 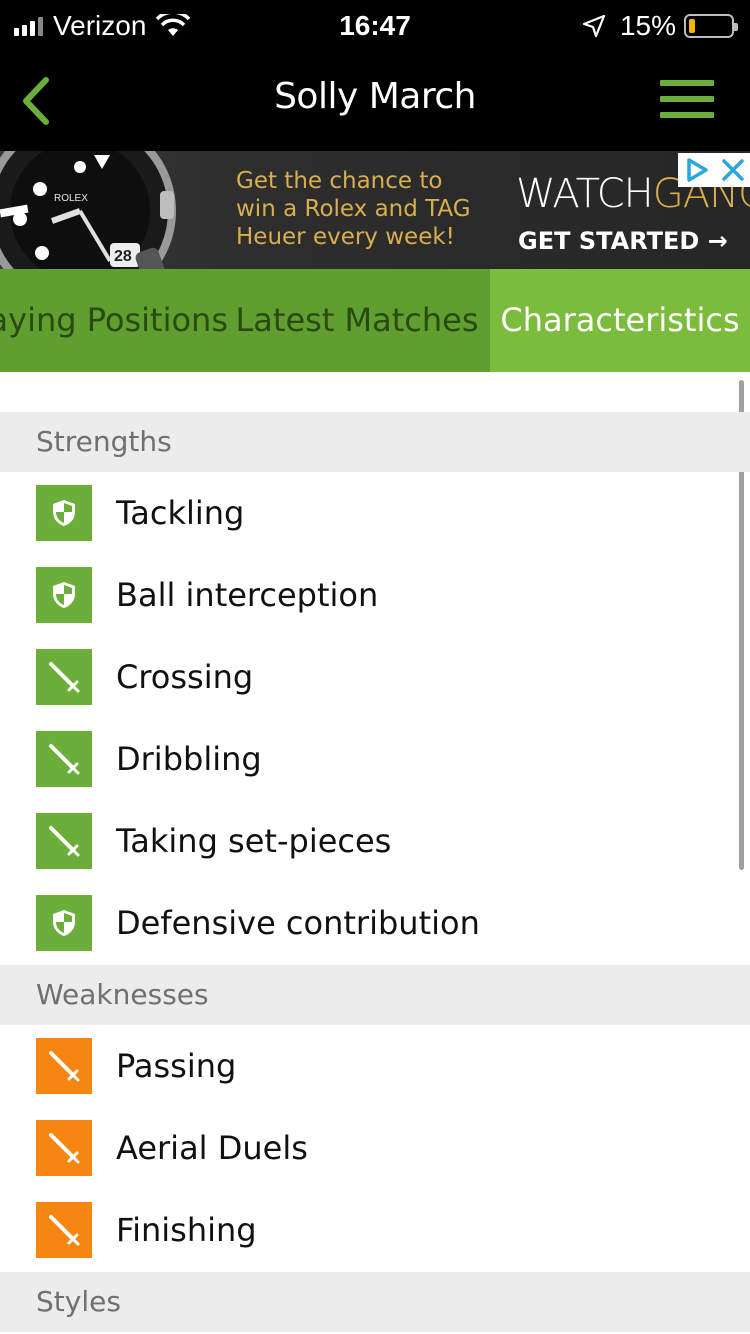 What do you see at coordinates (339, 181) in the screenshot?
I see `ad-copy-line: Get the chance to` at bounding box center [339, 181].